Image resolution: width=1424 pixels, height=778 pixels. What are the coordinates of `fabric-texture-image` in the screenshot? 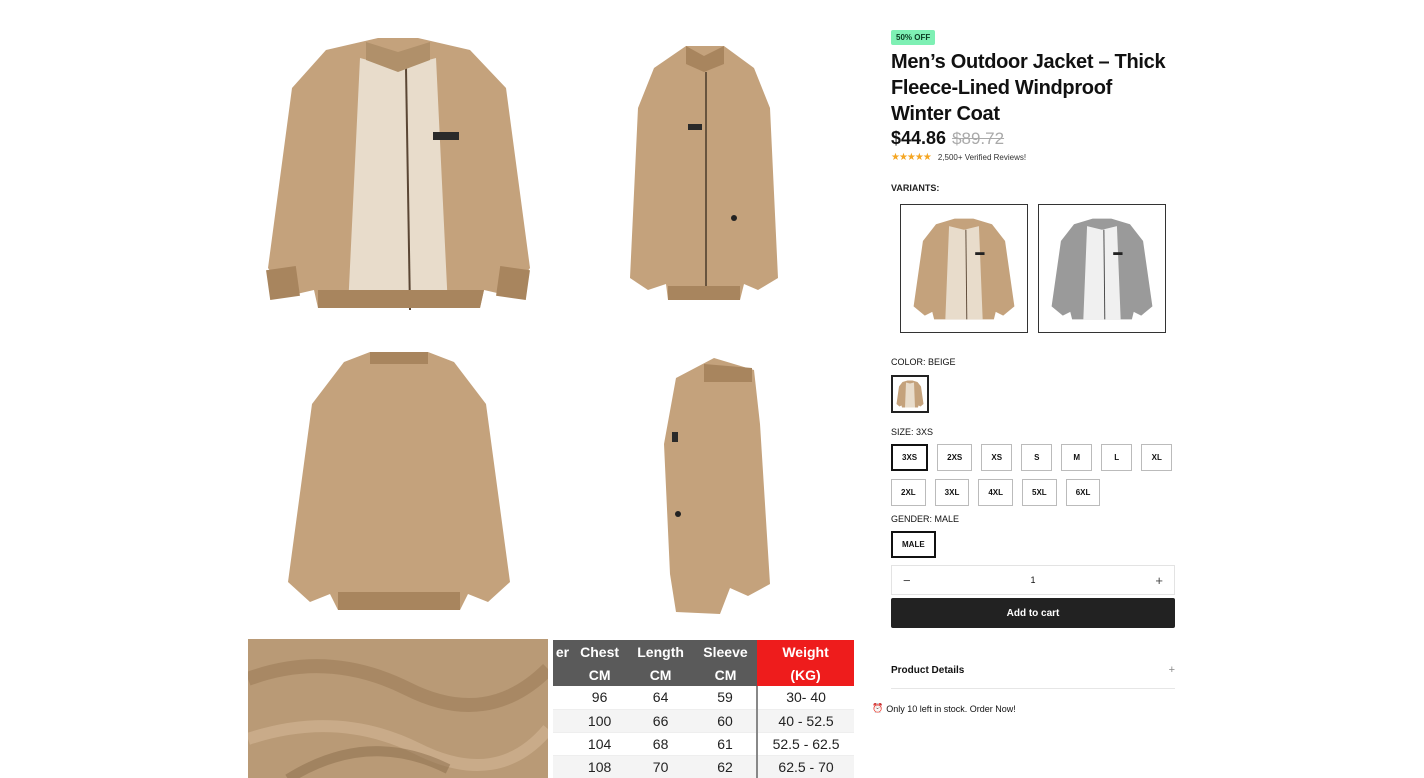 It's located at (398, 708).